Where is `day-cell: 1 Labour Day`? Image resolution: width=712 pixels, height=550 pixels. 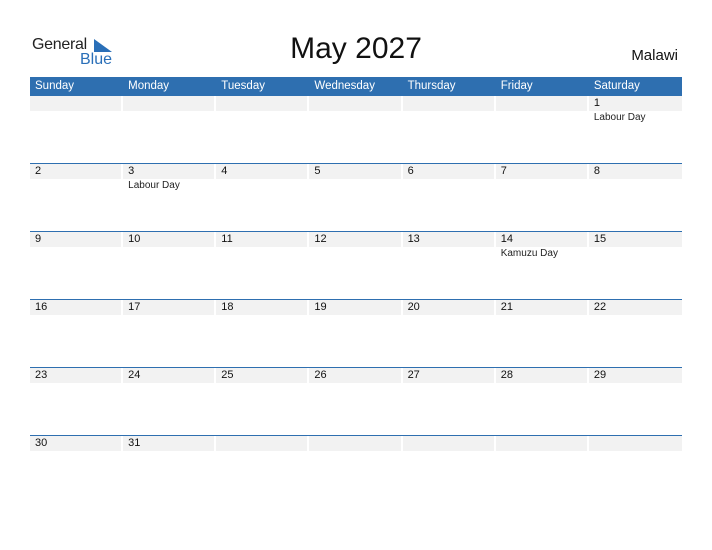
day-cell: 1 Labour Day is located at coordinates (635, 129).